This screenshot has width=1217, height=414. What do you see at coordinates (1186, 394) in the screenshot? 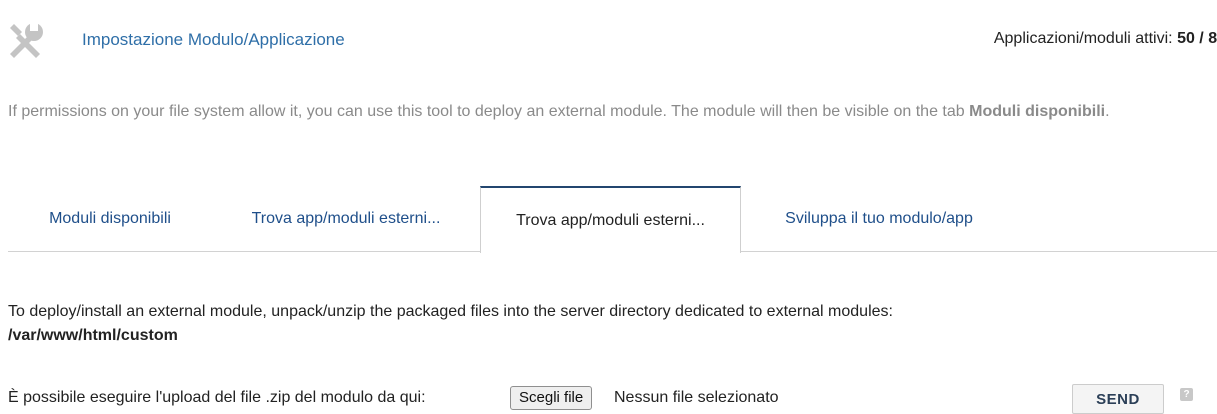
I see `help-icon: ?` at bounding box center [1186, 394].